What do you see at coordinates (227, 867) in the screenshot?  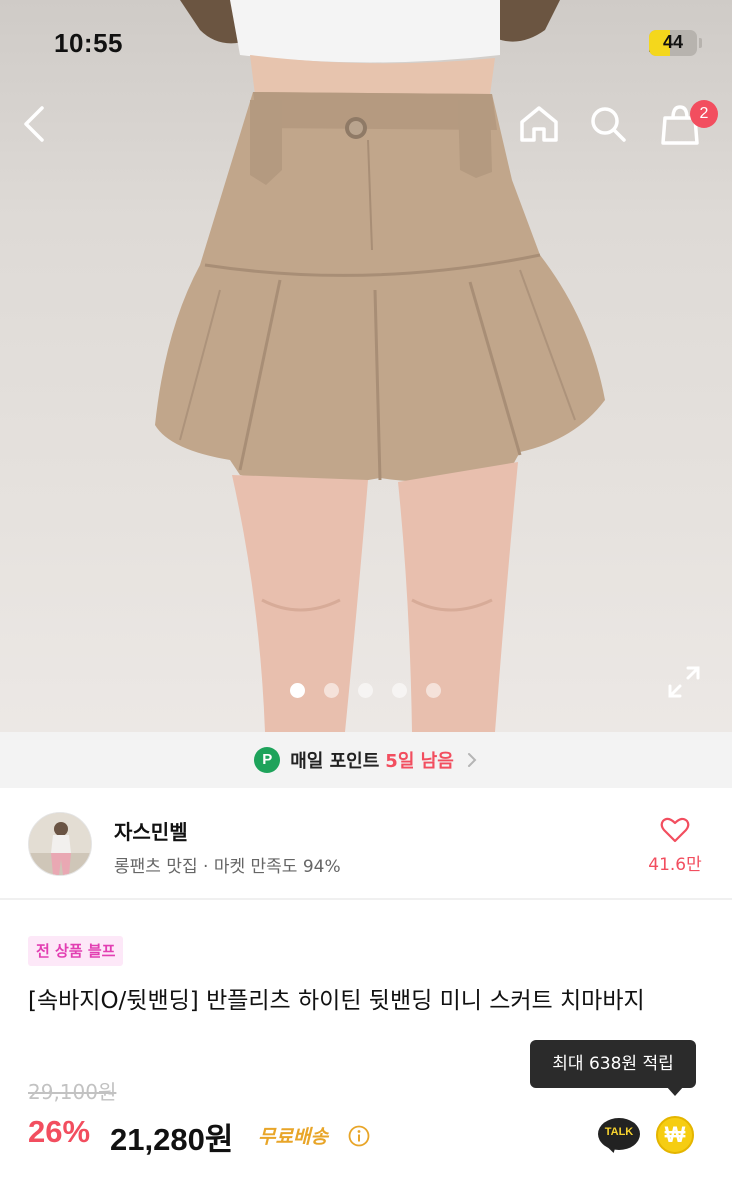 I see `shop-description: 롱팬츠 맛집 · 마켓 만족도 94%` at bounding box center [227, 867].